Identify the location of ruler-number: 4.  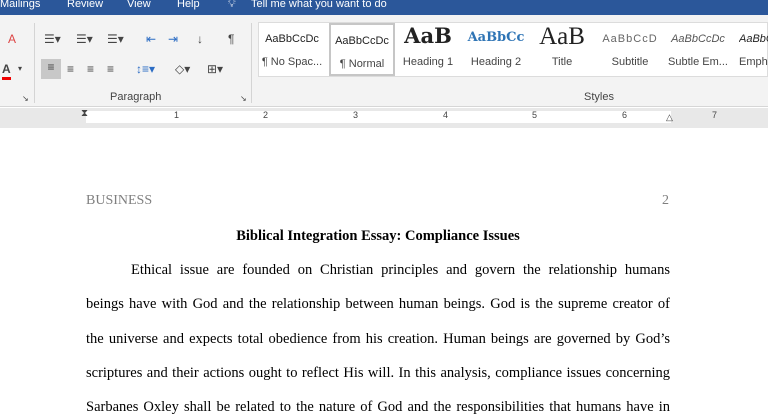
(446, 115).